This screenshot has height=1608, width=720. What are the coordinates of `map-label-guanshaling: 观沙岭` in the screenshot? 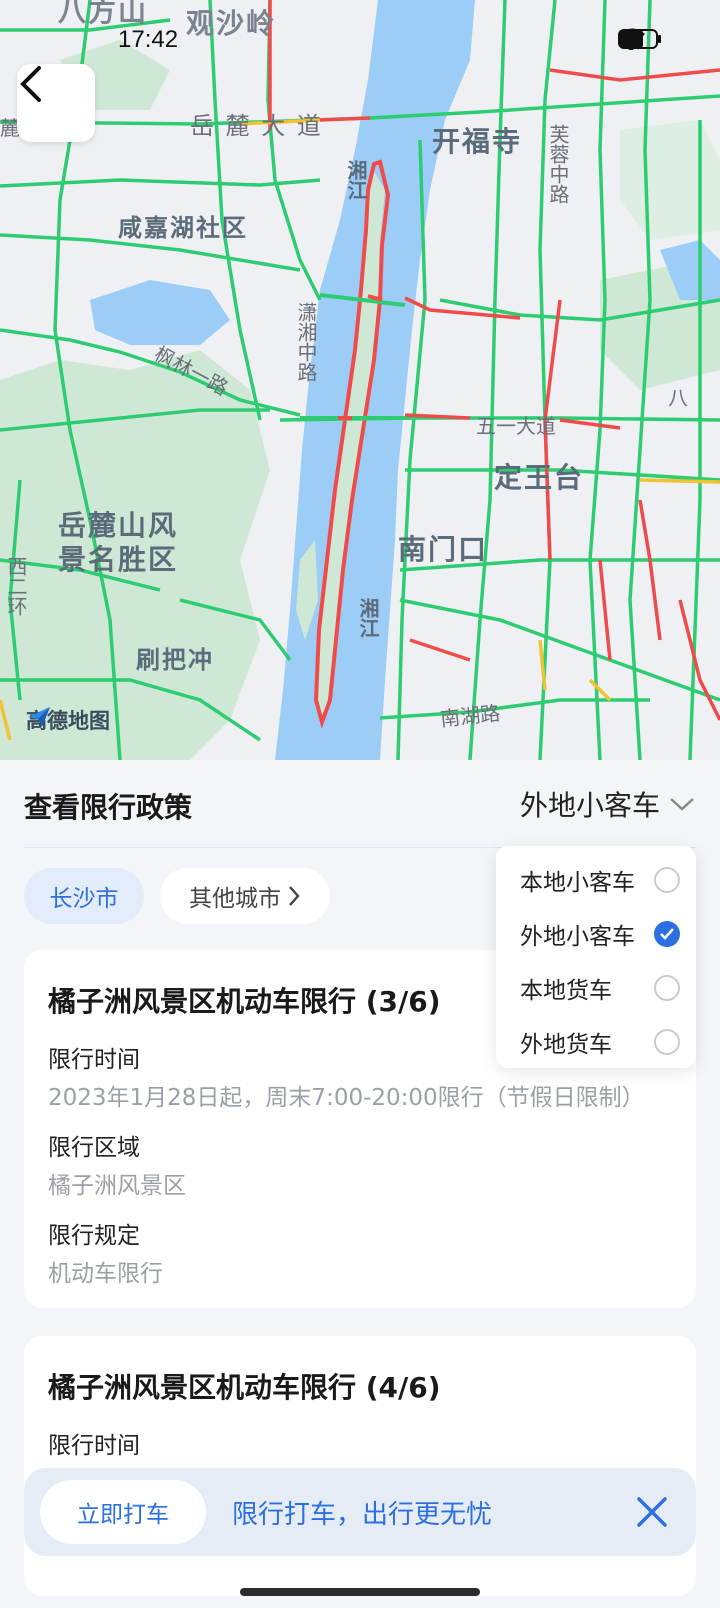 It's located at (231, 23).